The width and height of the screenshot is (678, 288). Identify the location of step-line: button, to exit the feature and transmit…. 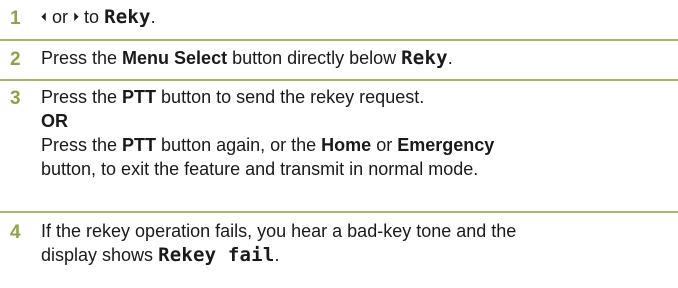
(355, 169).